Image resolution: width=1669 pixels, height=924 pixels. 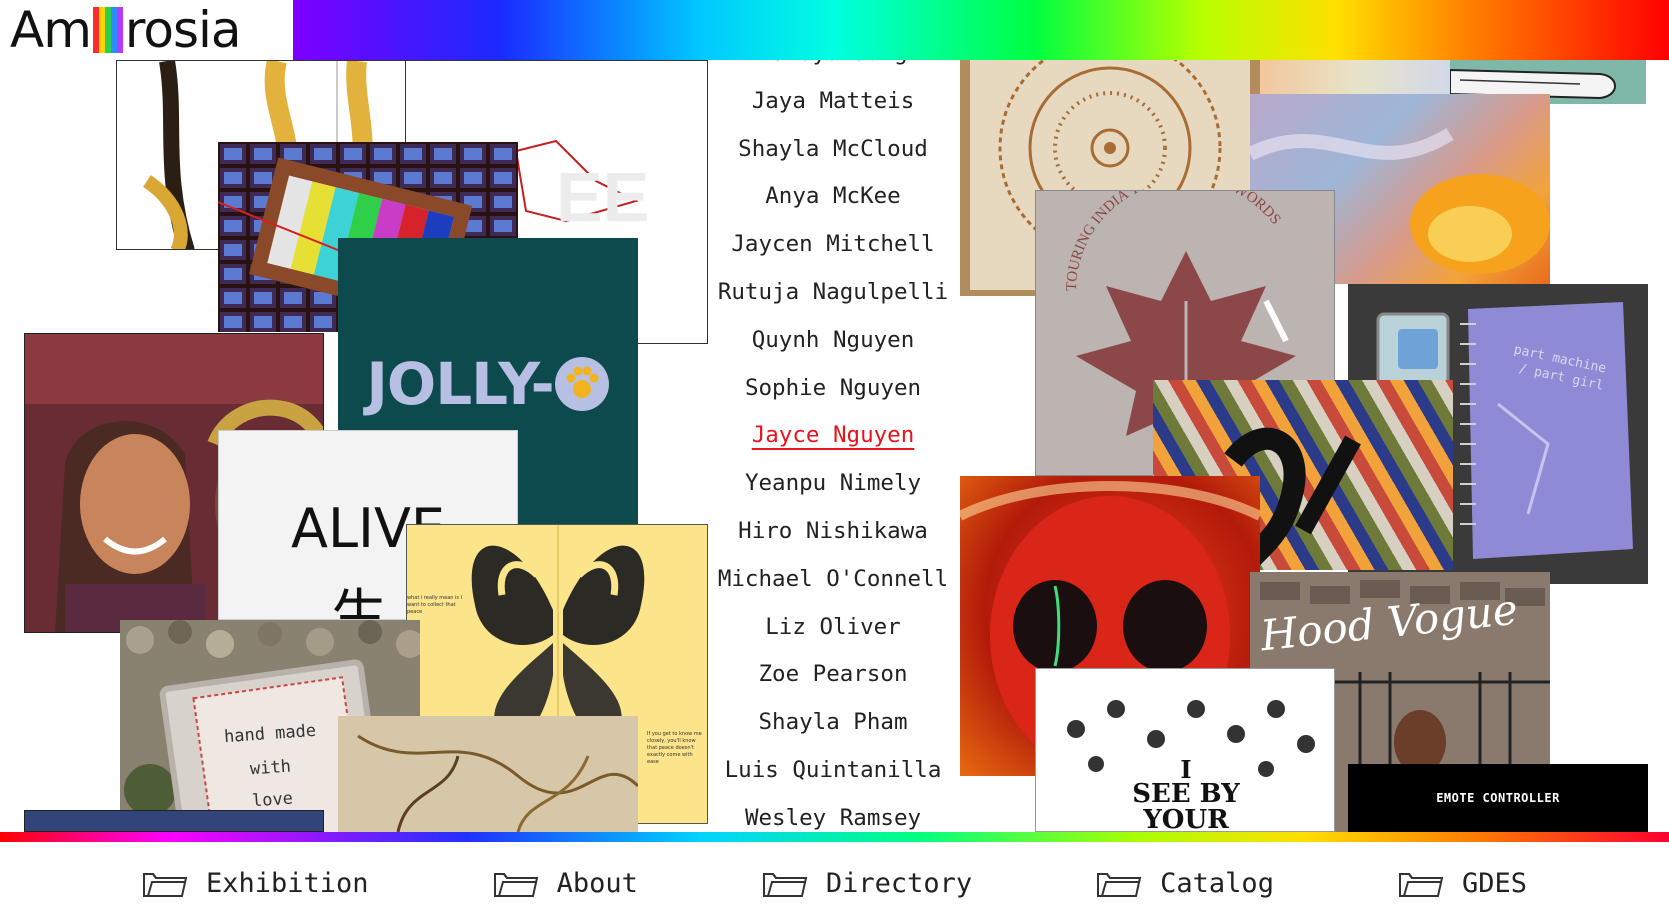 What do you see at coordinates (1186, 794) in the screenshot?
I see `see-by-line-2: SEE BY` at bounding box center [1186, 794].